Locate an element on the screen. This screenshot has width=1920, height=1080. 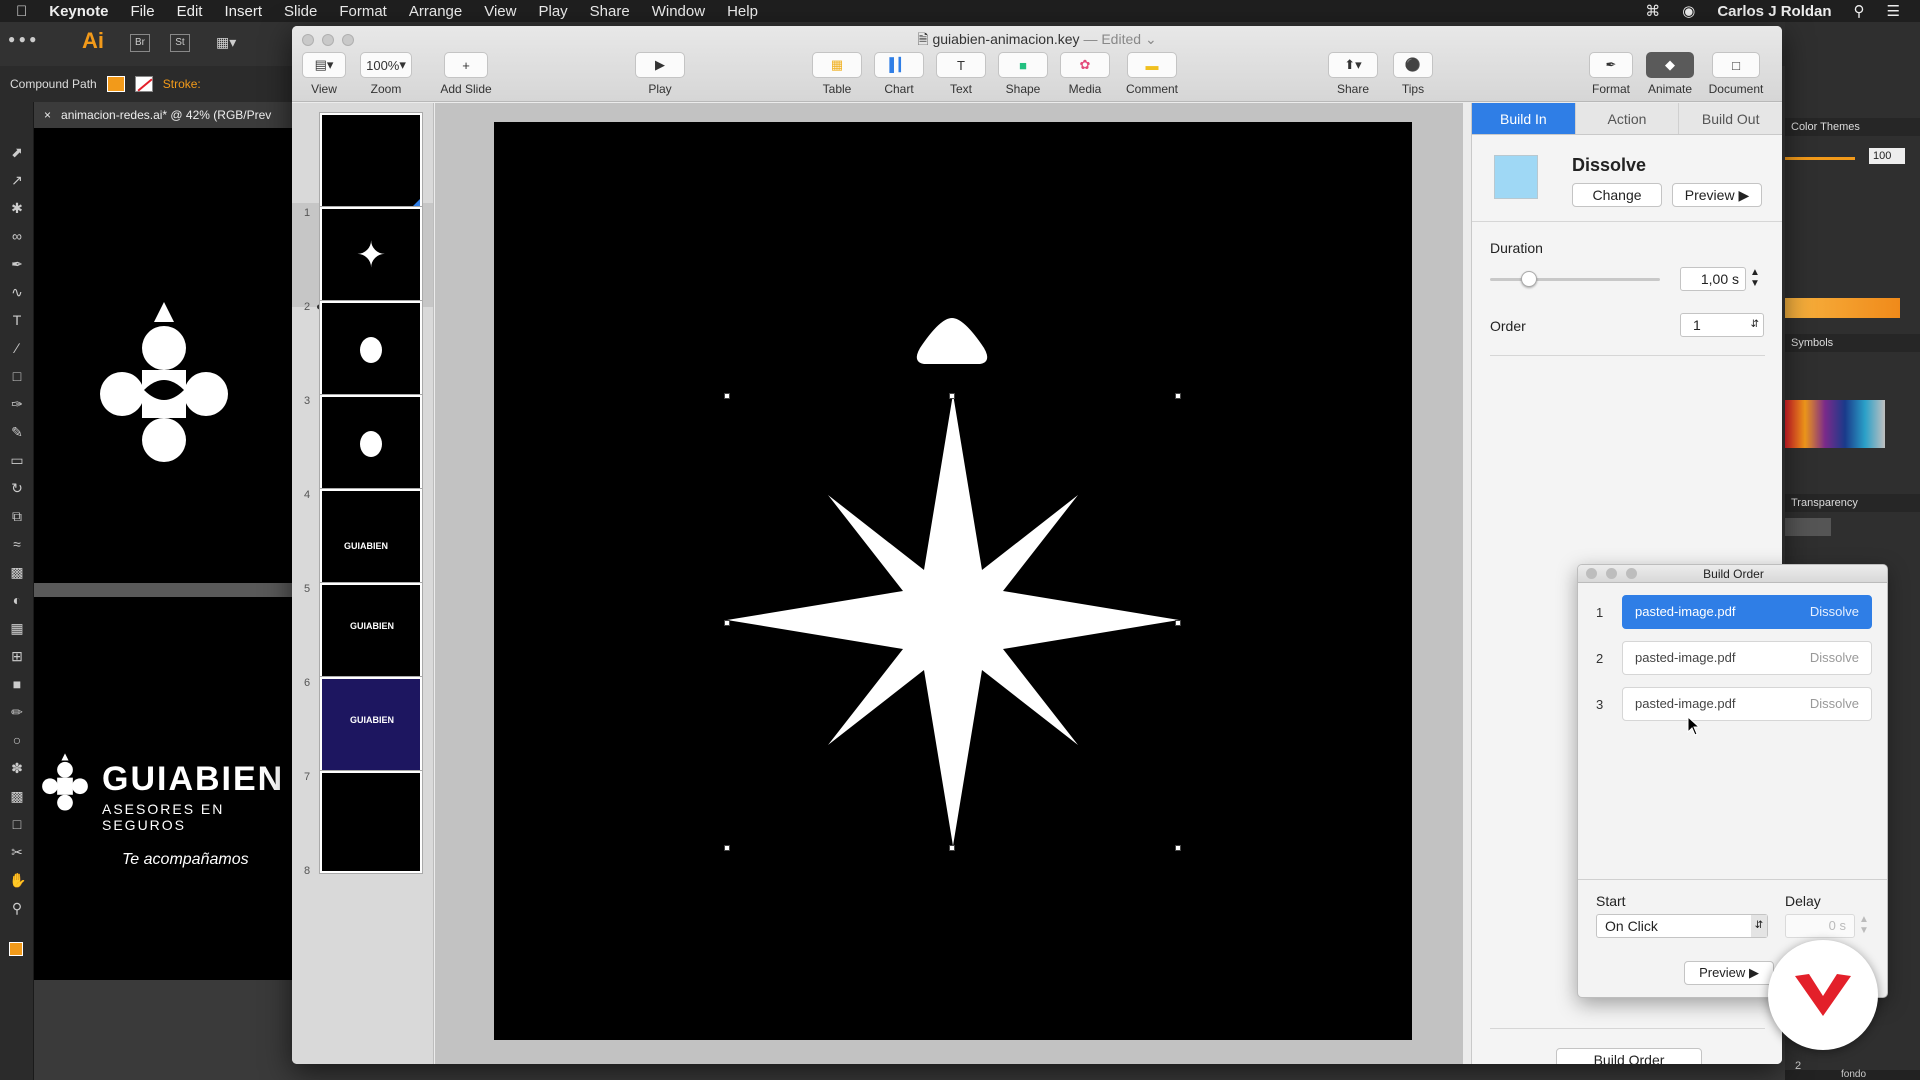
fill-color-icon is located at coordinates (16, 949).